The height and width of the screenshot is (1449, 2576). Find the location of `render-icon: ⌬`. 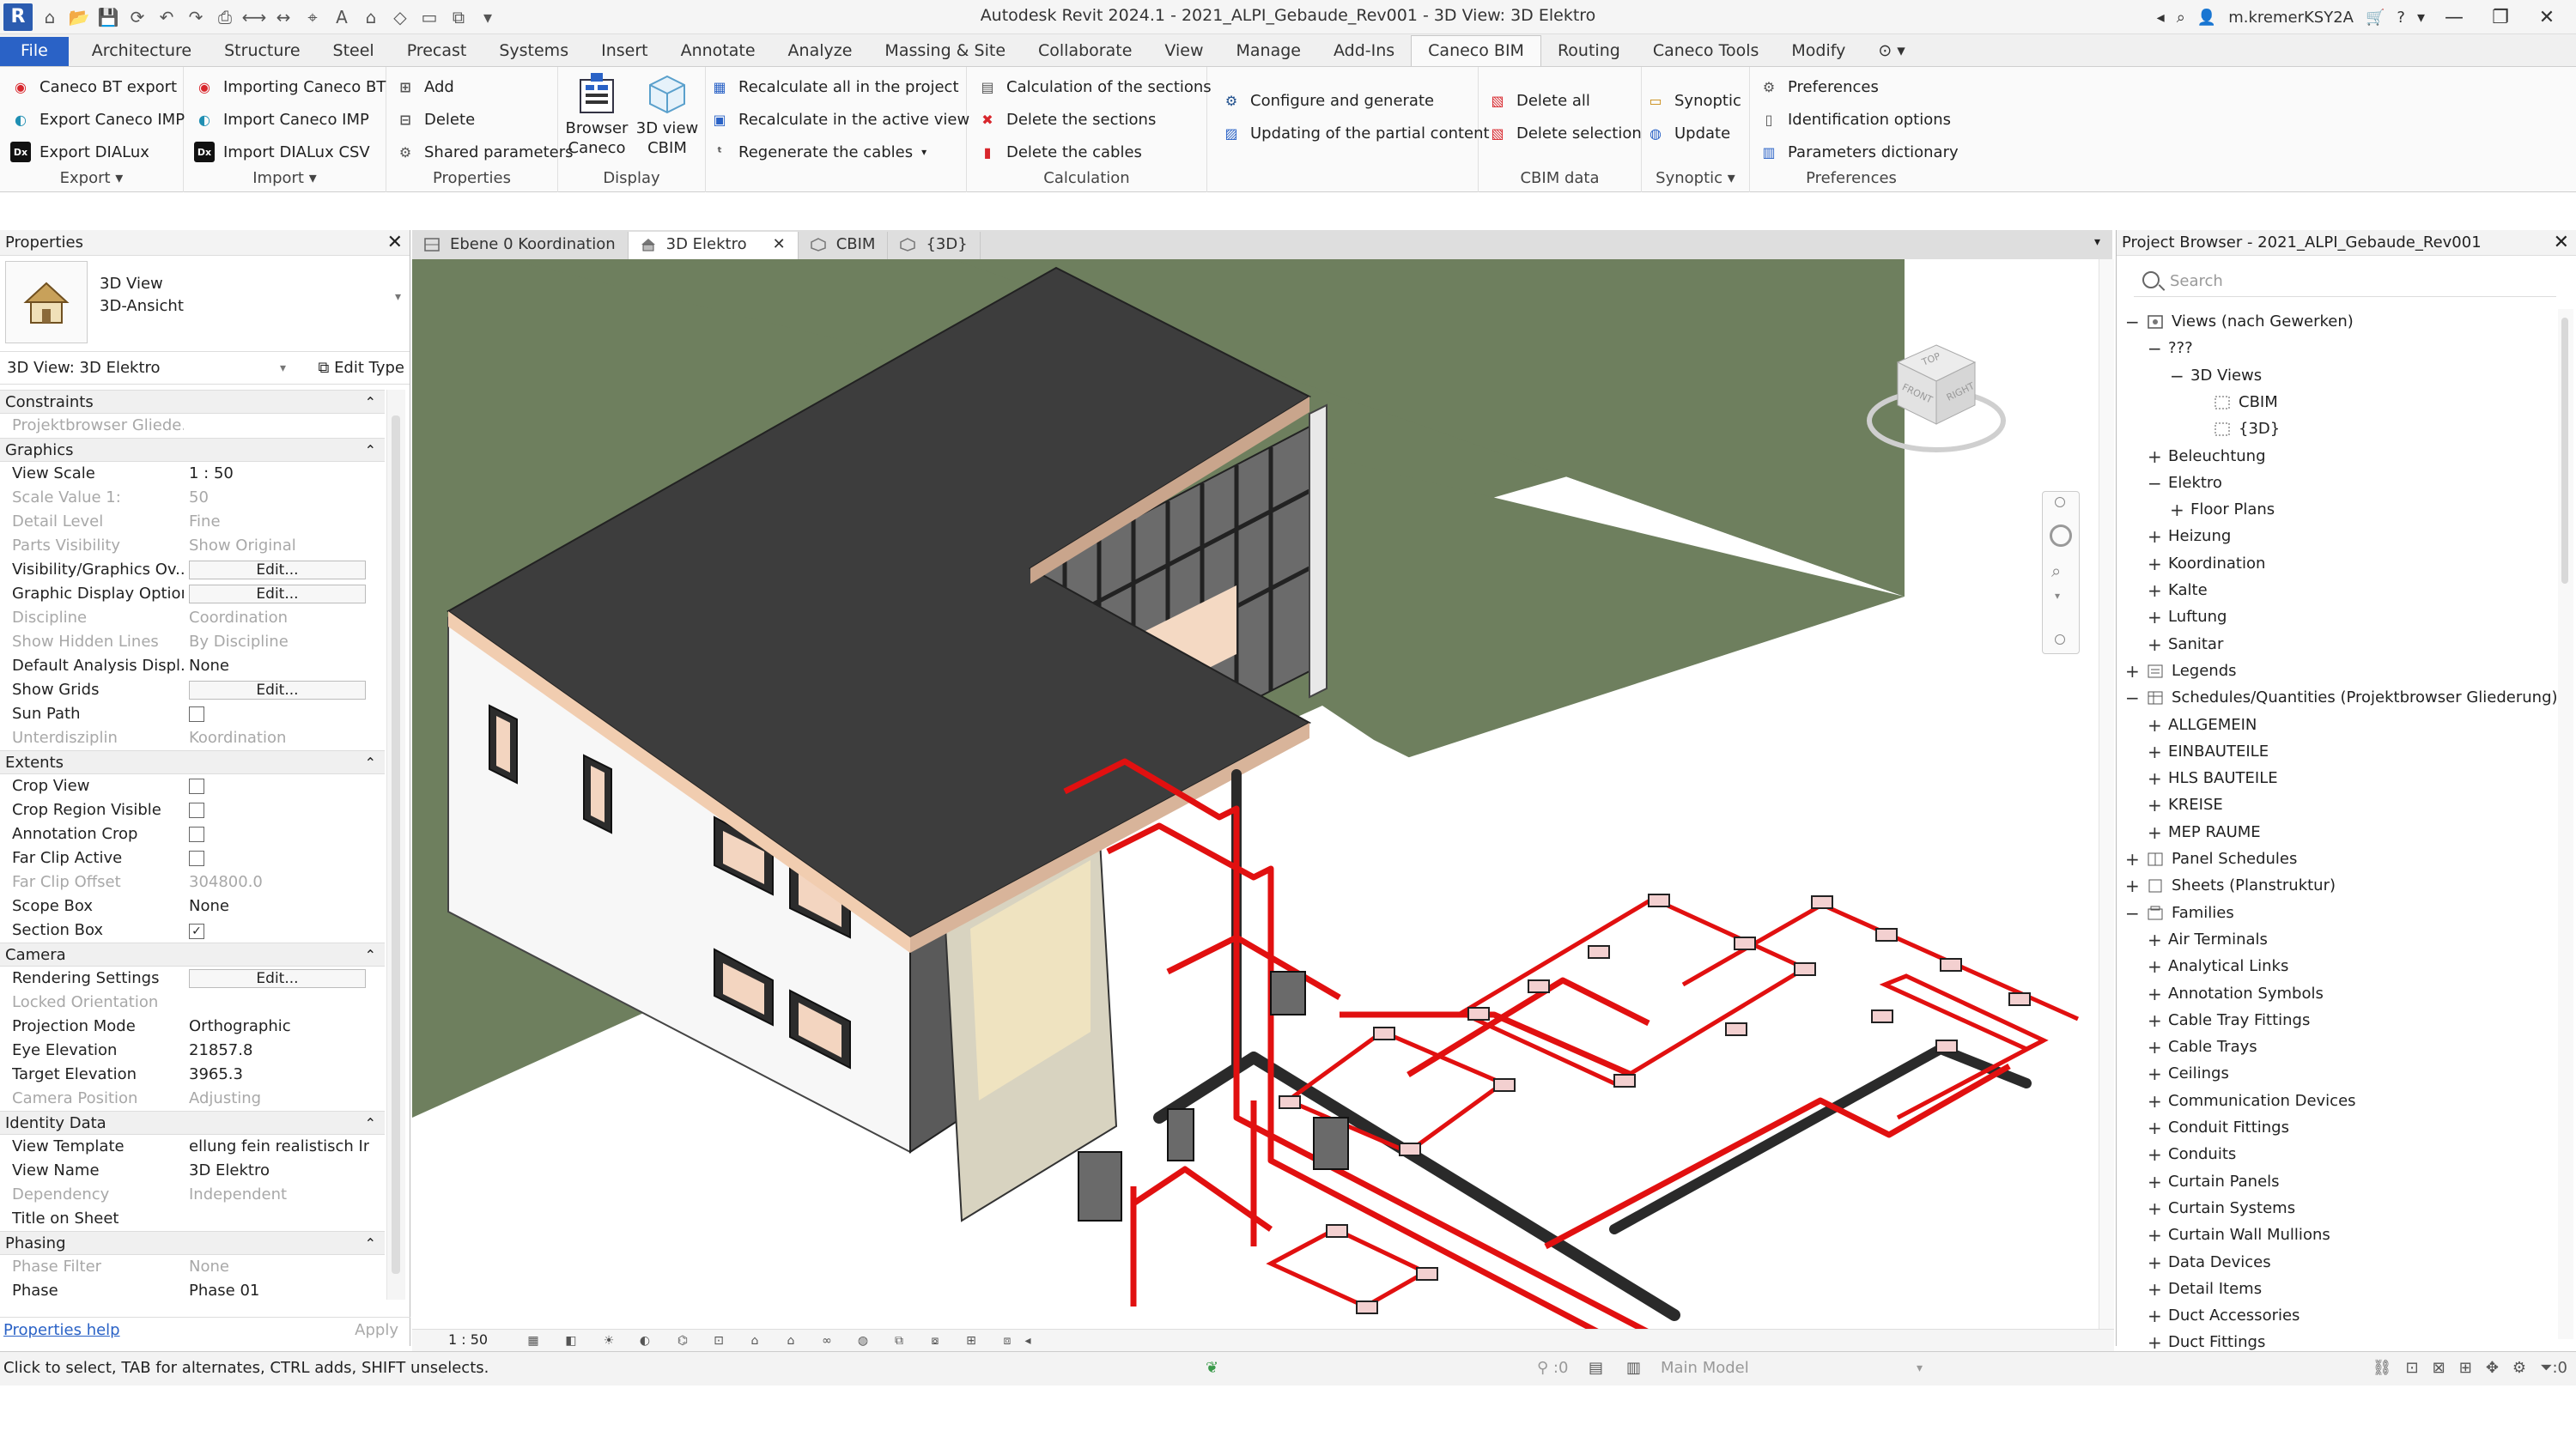

render-icon: ⌬ is located at coordinates (682, 1341).